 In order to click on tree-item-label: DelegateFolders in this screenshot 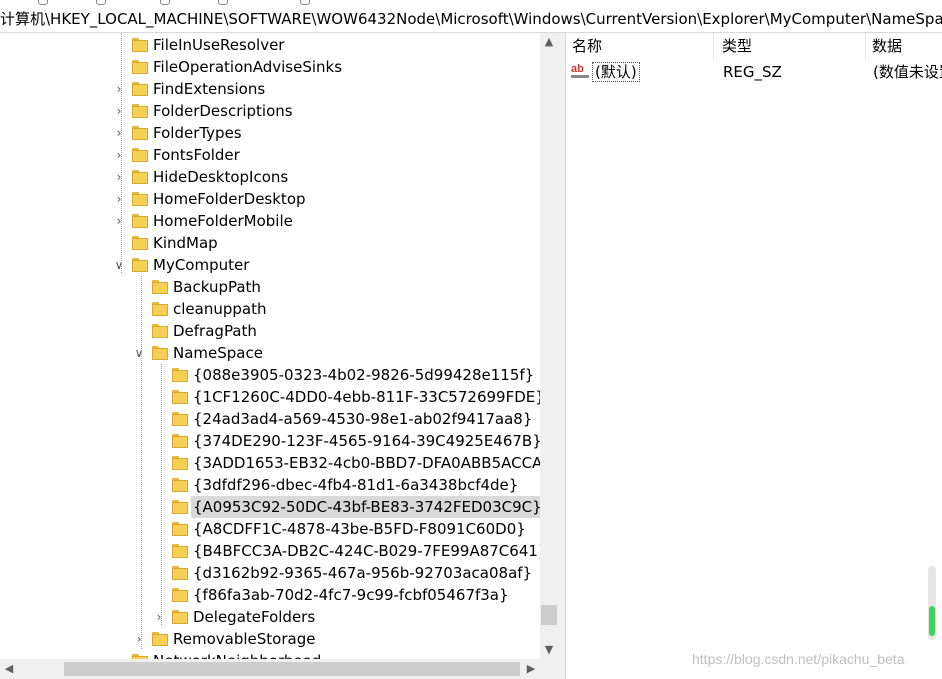, I will do `click(254, 617)`.